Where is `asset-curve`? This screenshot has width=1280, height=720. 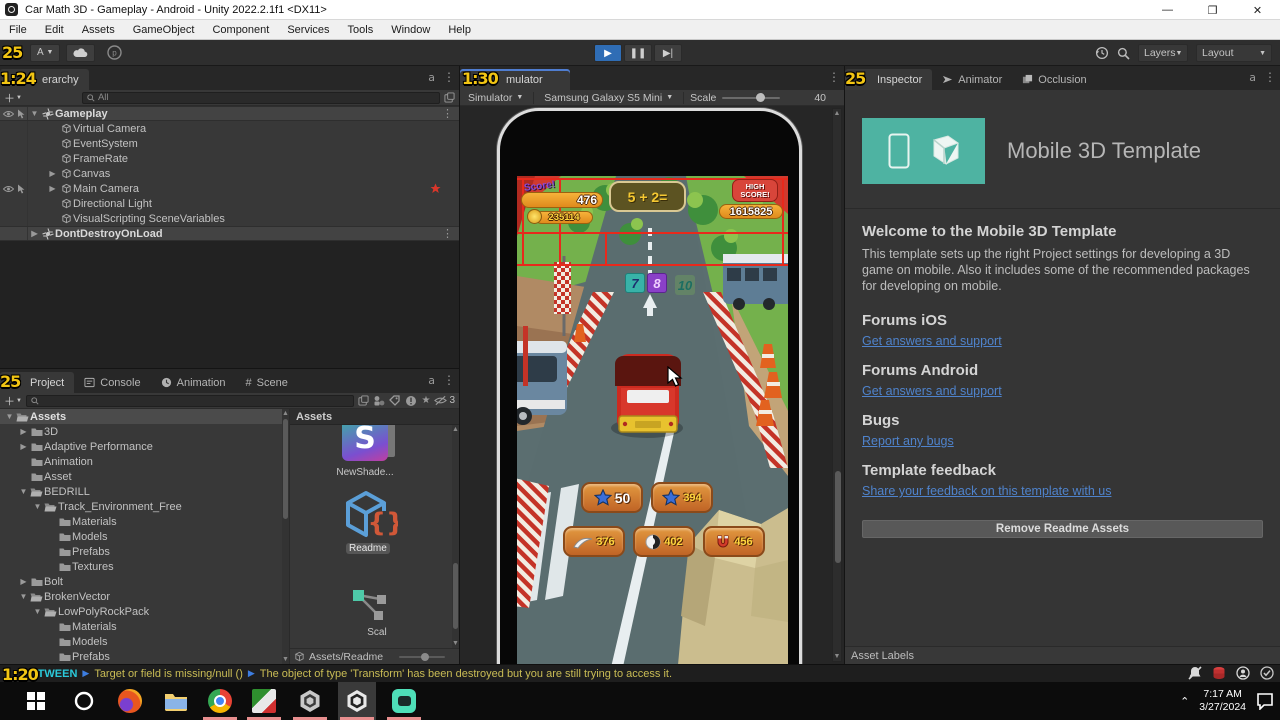 asset-curve is located at coordinates (370, 605).